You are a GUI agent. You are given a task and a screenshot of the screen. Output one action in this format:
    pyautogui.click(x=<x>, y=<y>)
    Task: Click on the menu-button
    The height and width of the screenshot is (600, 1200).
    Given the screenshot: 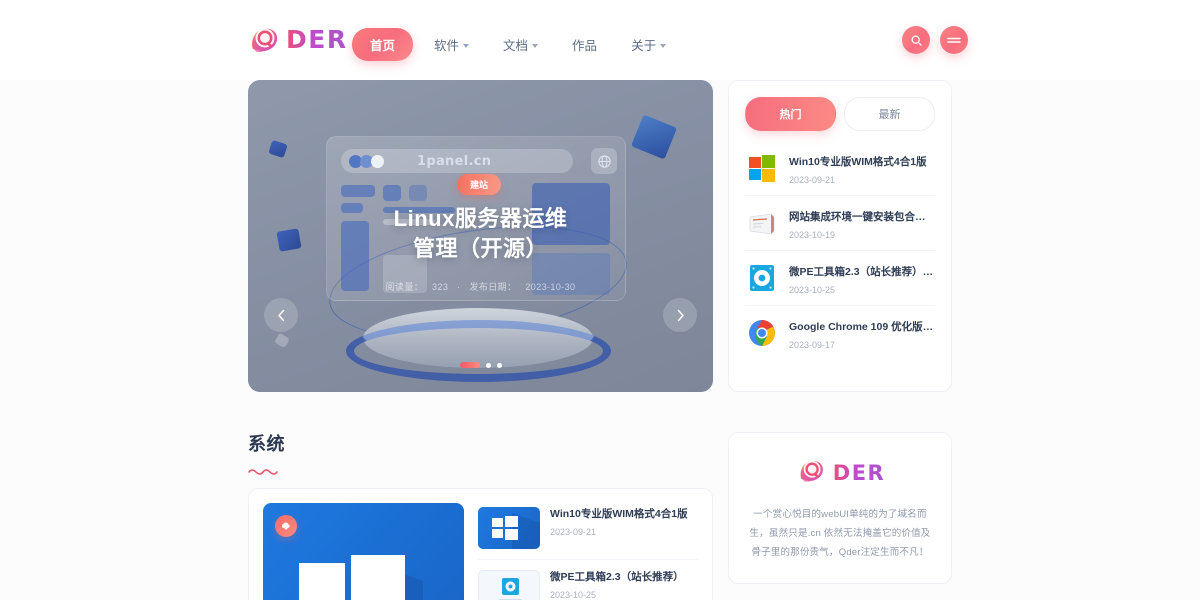 What is the action you would take?
    pyautogui.click(x=954, y=40)
    